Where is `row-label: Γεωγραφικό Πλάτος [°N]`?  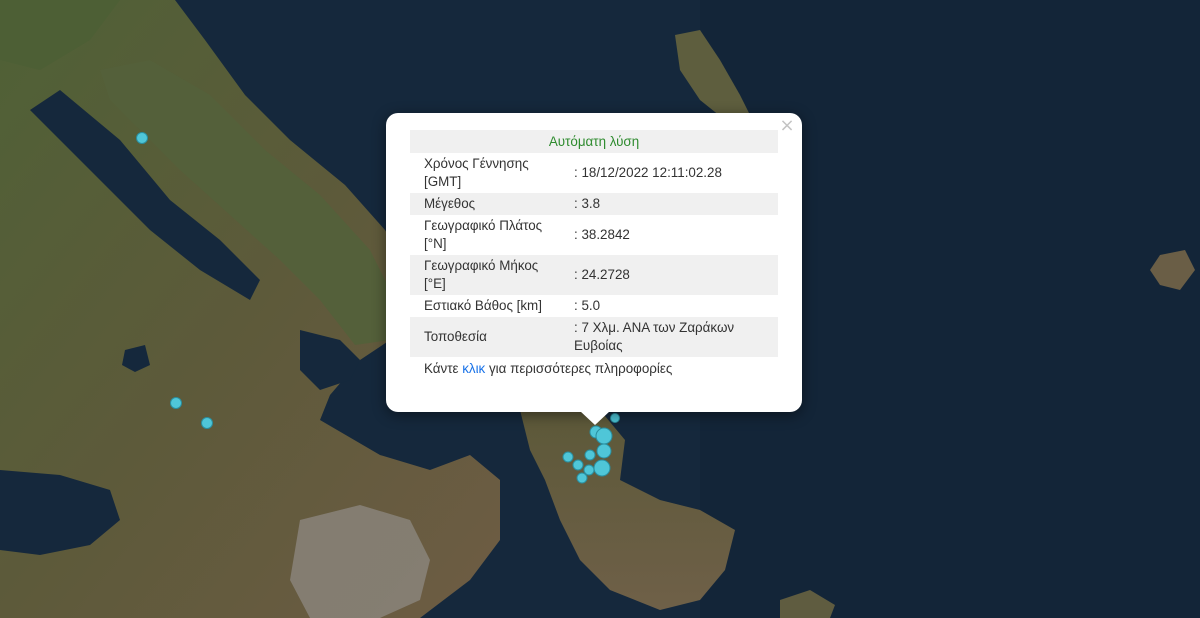 row-label: Γεωγραφικό Πλάτος [°N] is located at coordinates (483, 234).